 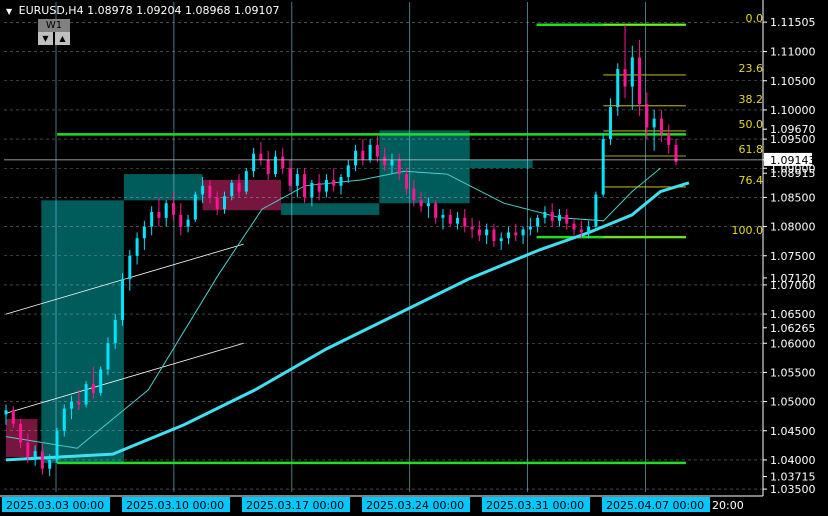 What do you see at coordinates (62, 38) in the screenshot?
I see `timeframe-up-icon: ▲` at bounding box center [62, 38].